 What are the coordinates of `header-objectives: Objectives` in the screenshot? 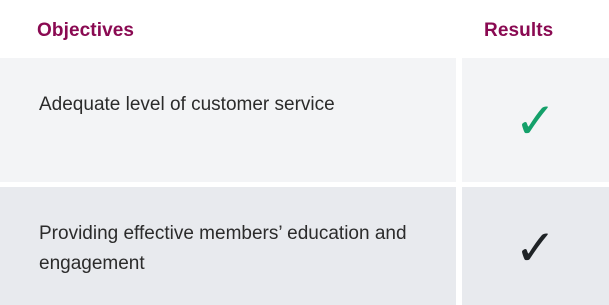 It's located at (86, 30).